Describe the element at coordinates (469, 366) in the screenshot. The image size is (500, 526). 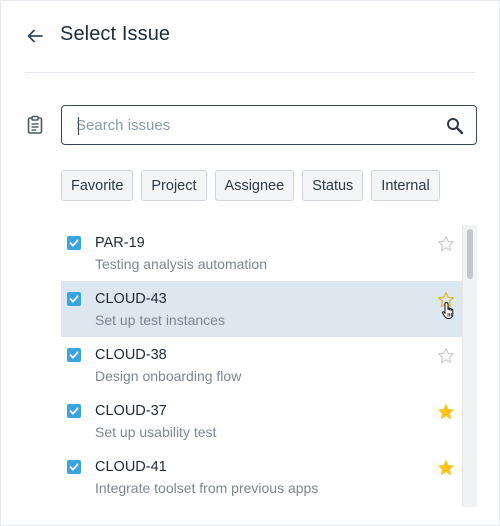
I see `list-scrollbar` at that location.